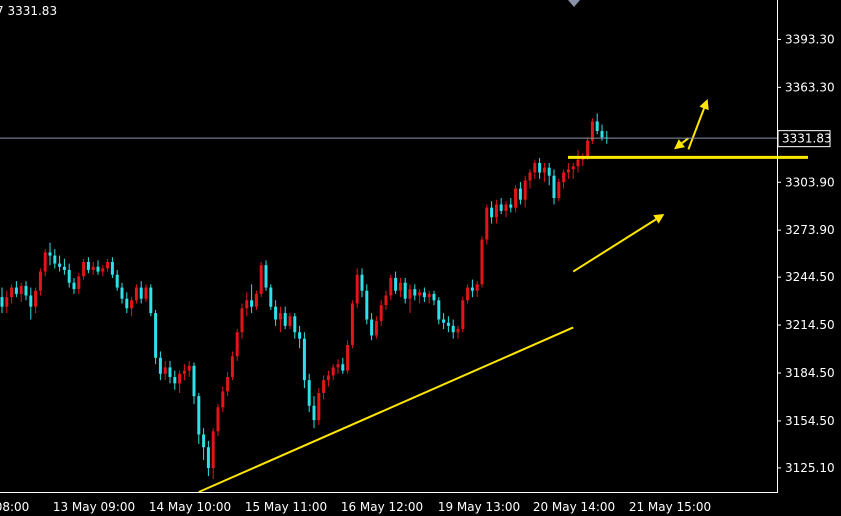 This screenshot has width=841, height=516. I want to click on price-tick-label: 3393.30, so click(810, 39).